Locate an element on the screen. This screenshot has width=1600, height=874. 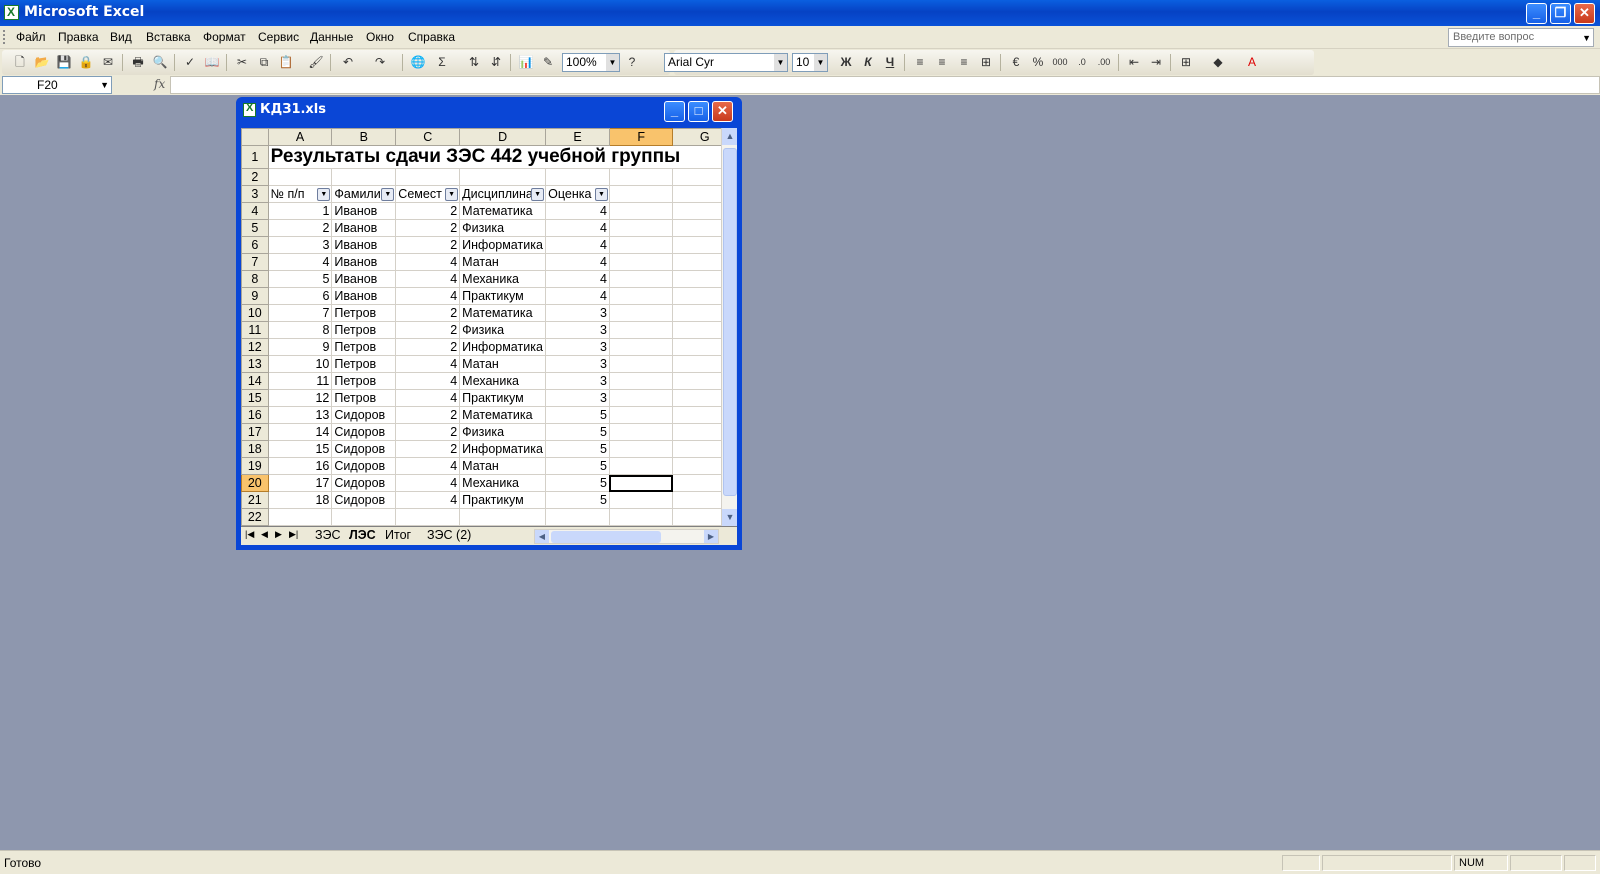
underline-button: Ч is located at coordinates (890, 62).